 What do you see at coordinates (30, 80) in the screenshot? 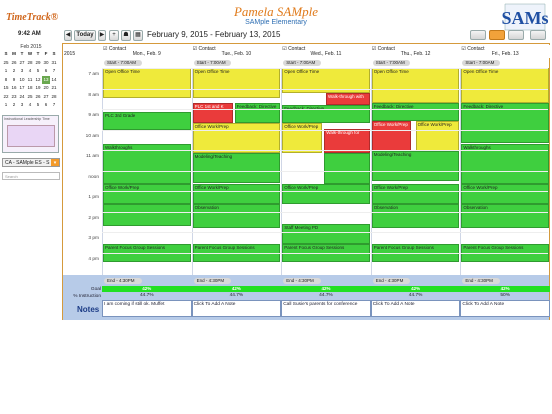
I see `calendar-day: 11` at bounding box center [30, 80].